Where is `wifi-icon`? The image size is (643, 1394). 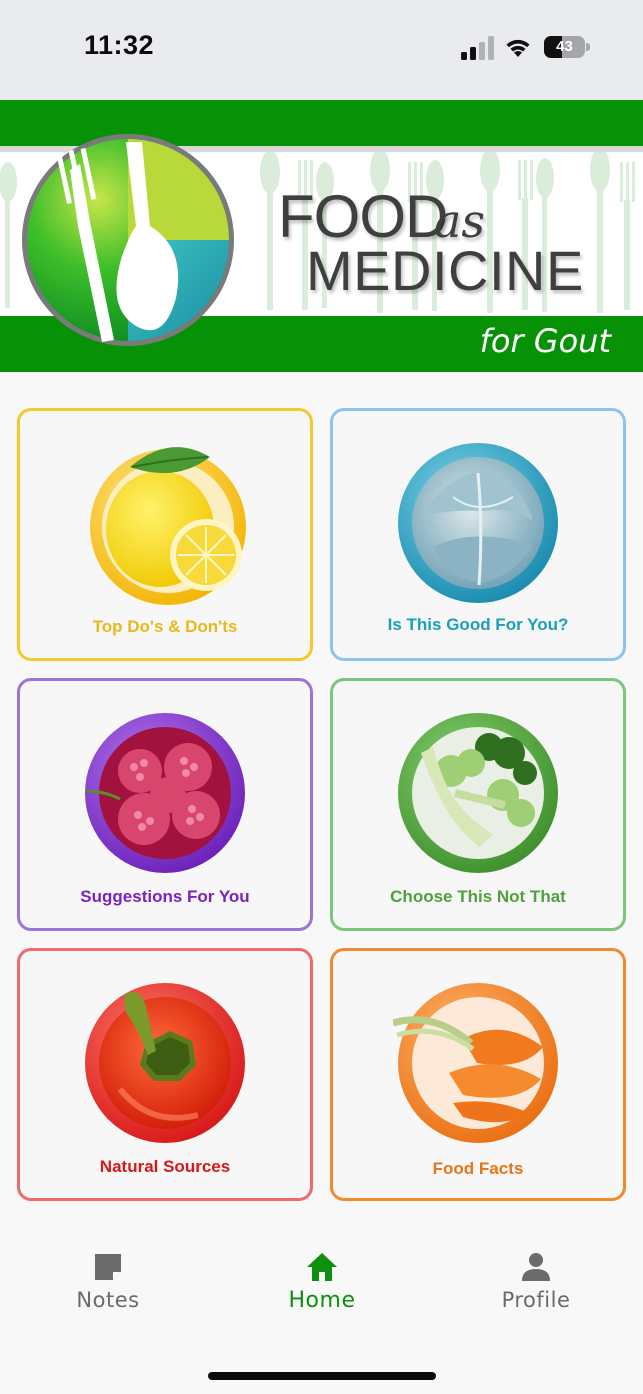
wifi-icon is located at coordinates (518, 48).